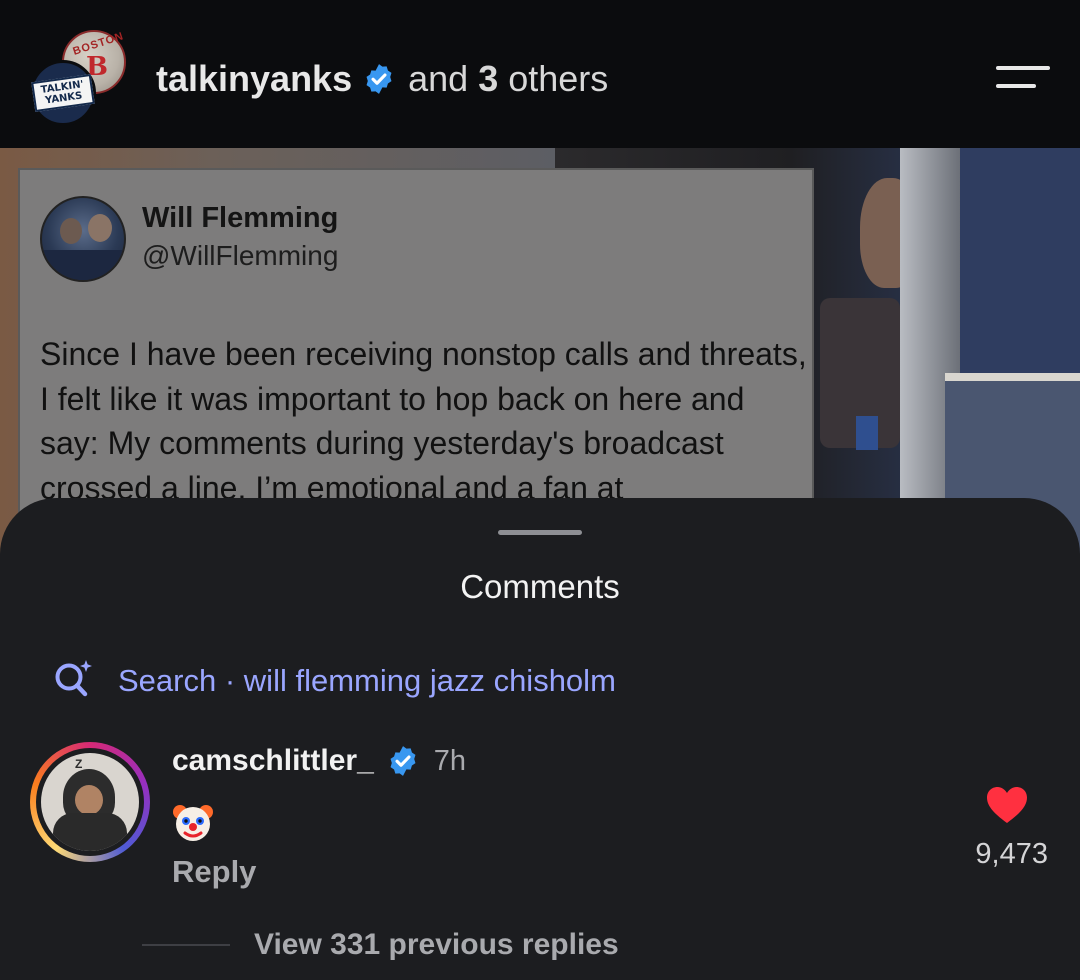  Describe the element at coordinates (450, 760) in the screenshot. I see `comment-timestamp: 7h` at that location.